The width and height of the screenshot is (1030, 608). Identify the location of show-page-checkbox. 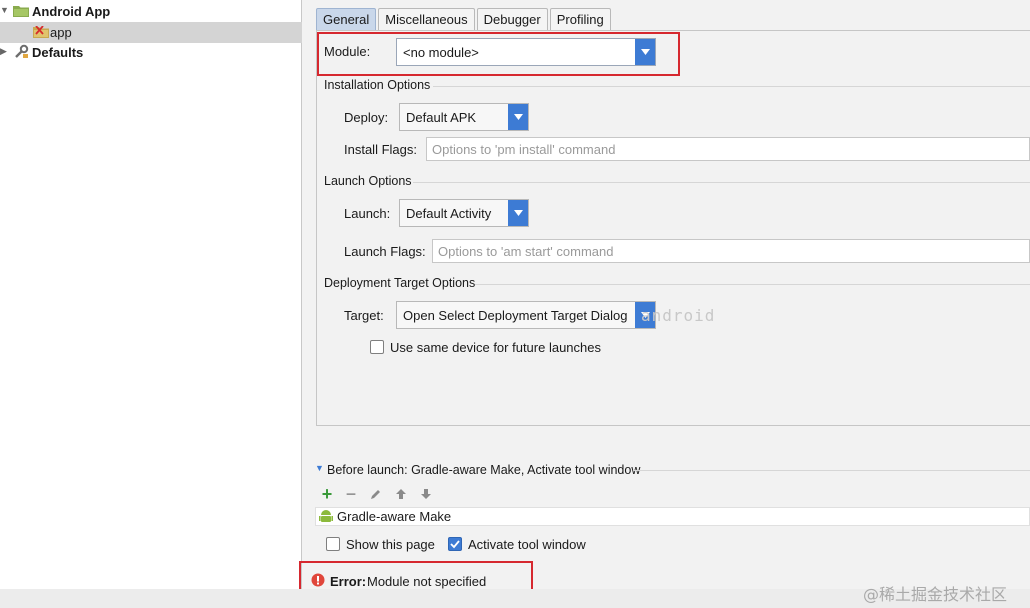
(333, 544).